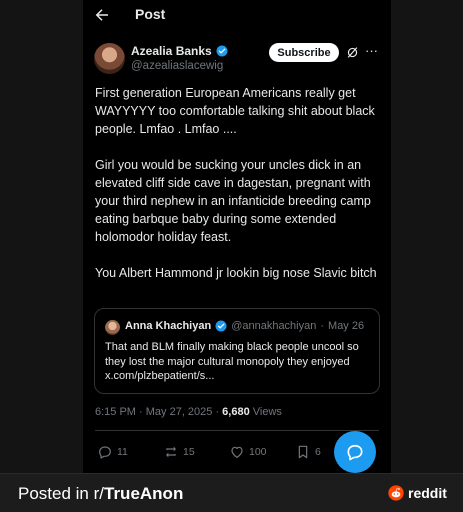 Image resolution: width=463 pixels, height=512 pixels. What do you see at coordinates (109, 58) in the screenshot?
I see `author-avatar` at bounding box center [109, 58].